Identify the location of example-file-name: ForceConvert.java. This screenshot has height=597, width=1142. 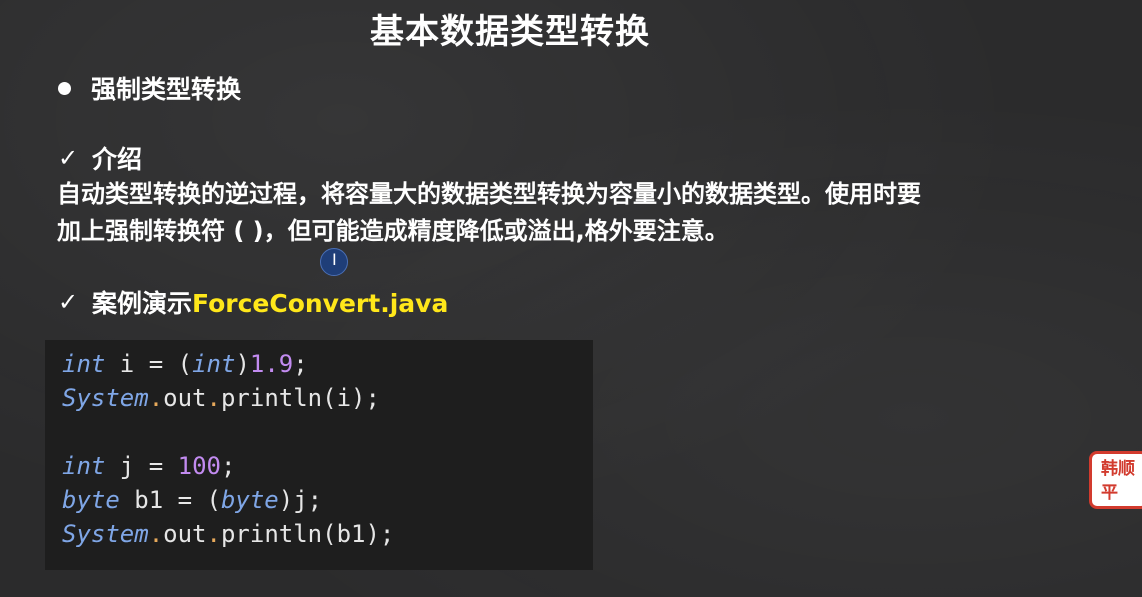
(320, 303).